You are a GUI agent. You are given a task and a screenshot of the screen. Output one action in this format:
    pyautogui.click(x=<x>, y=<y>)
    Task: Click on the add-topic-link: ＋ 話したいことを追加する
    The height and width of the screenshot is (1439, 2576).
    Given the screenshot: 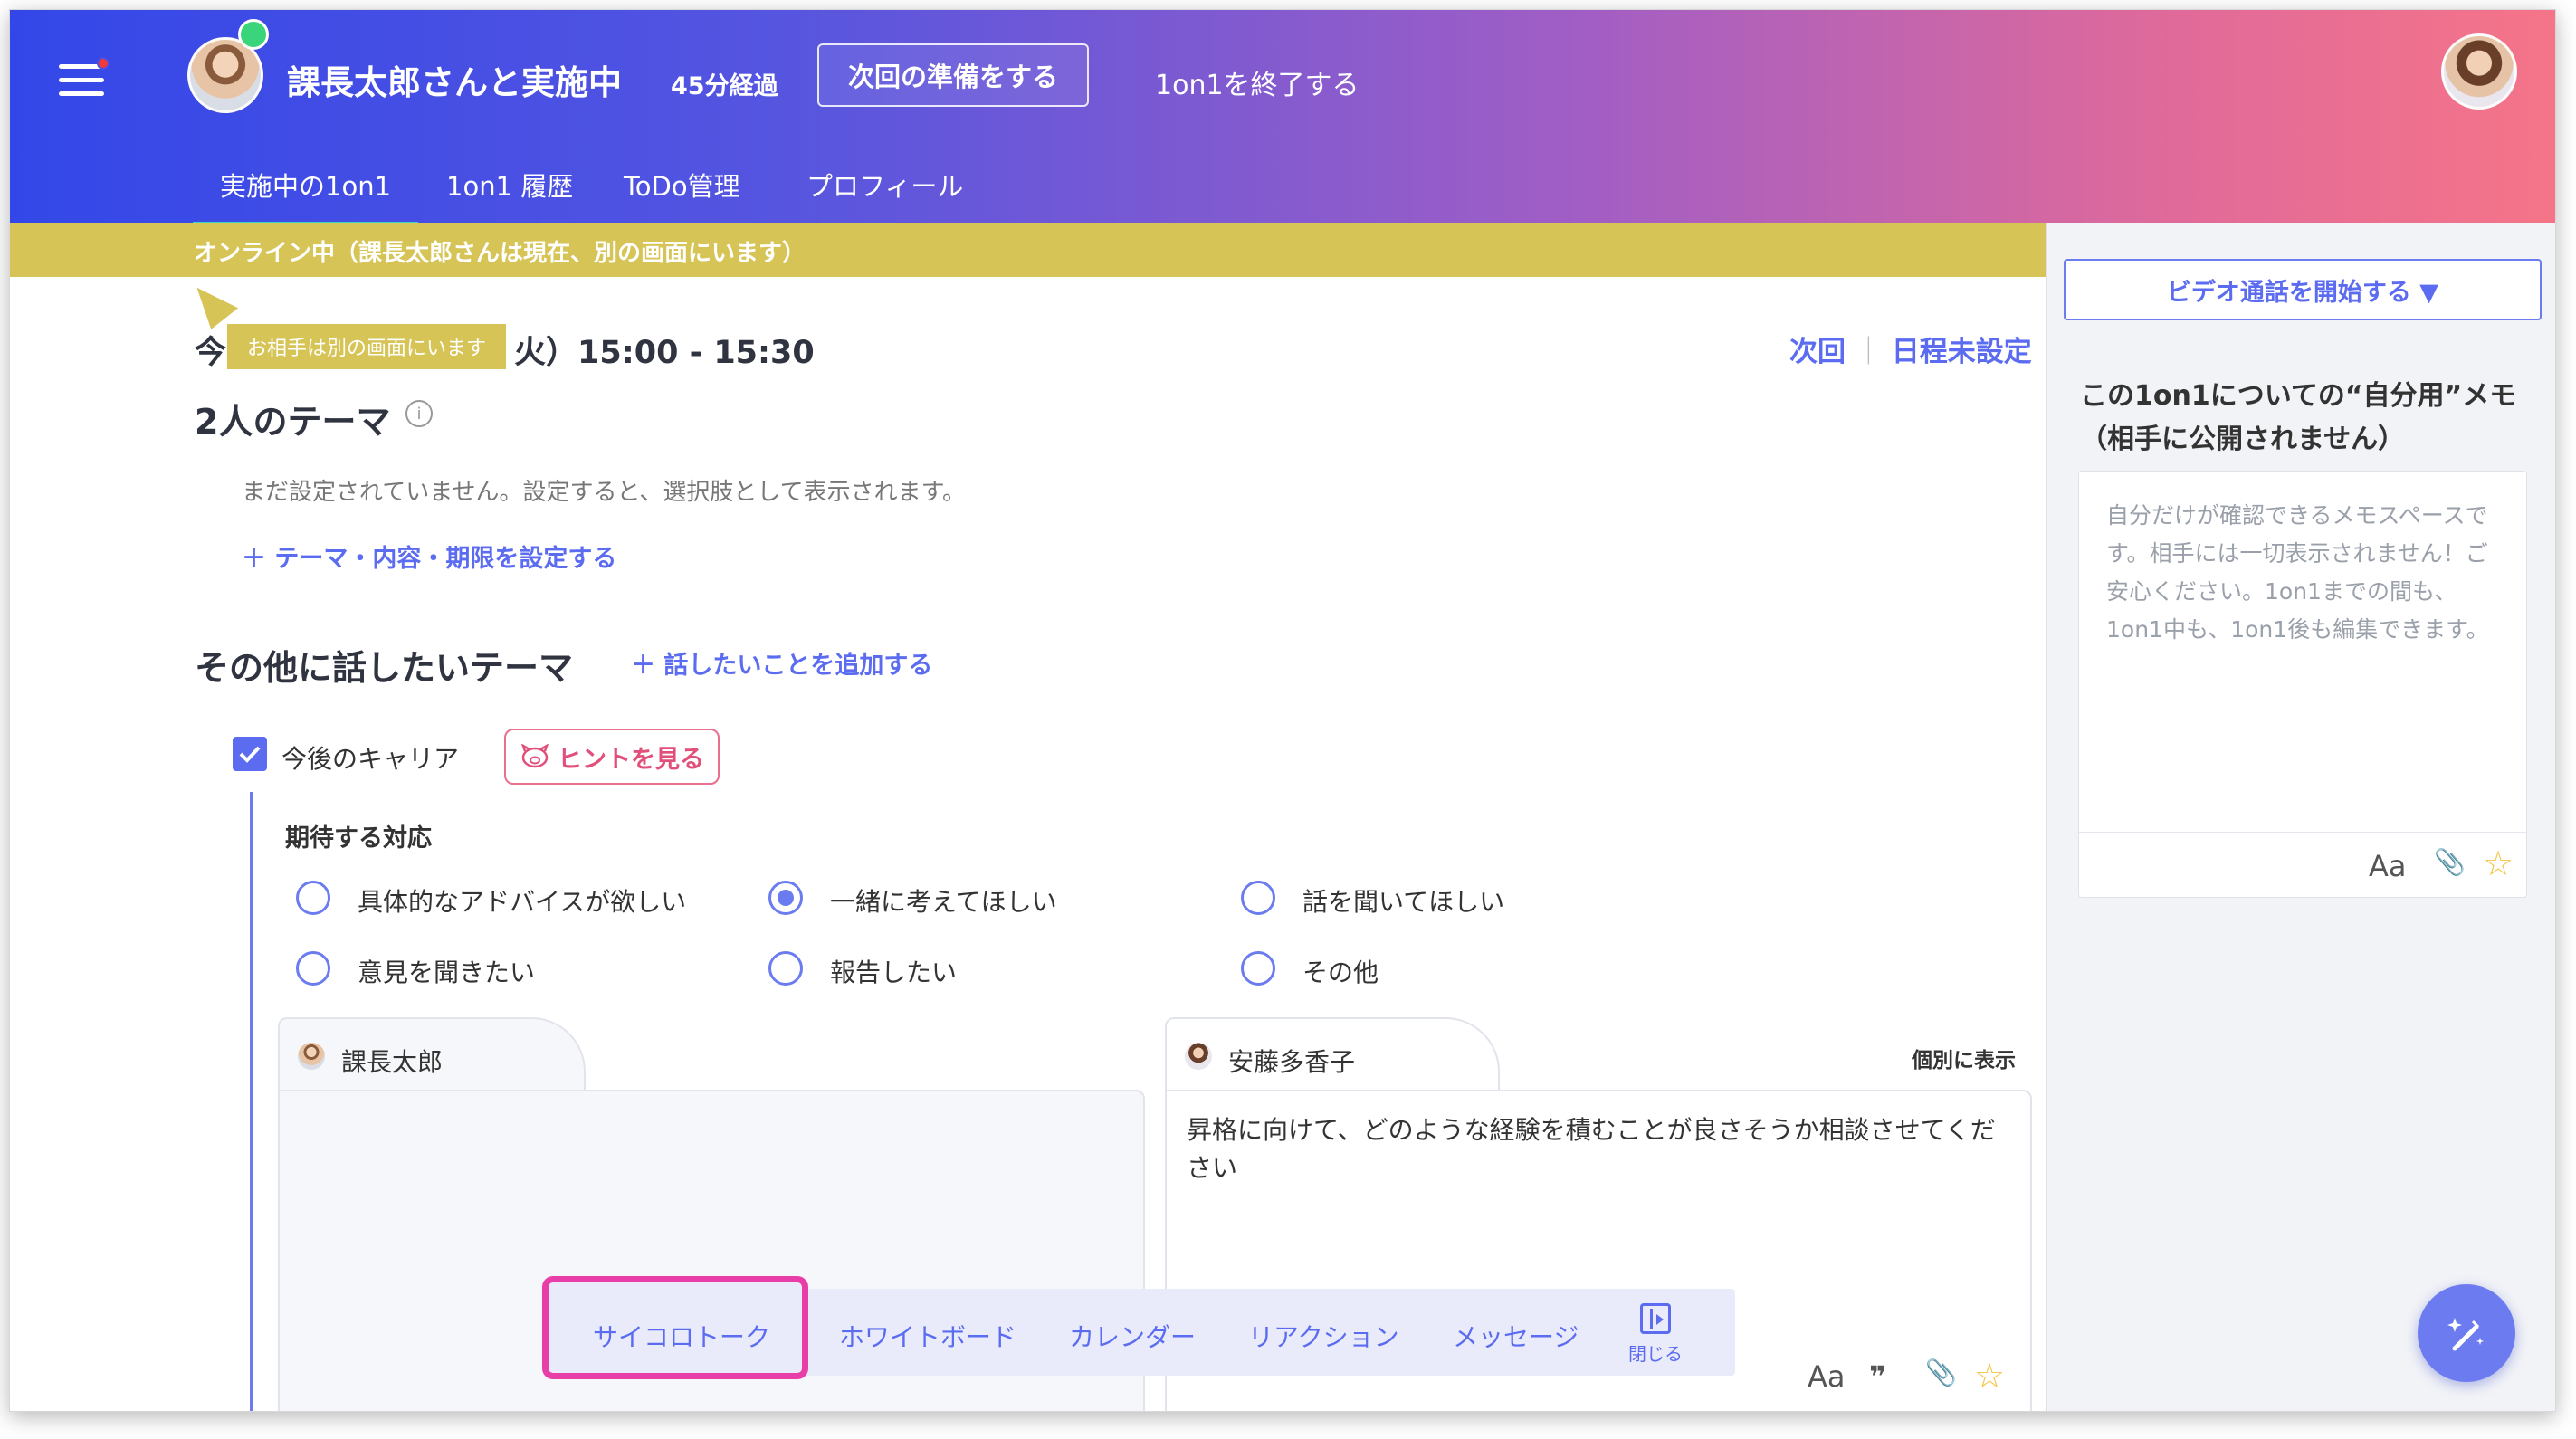 What is the action you would take?
    pyautogui.click(x=781, y=663)
    